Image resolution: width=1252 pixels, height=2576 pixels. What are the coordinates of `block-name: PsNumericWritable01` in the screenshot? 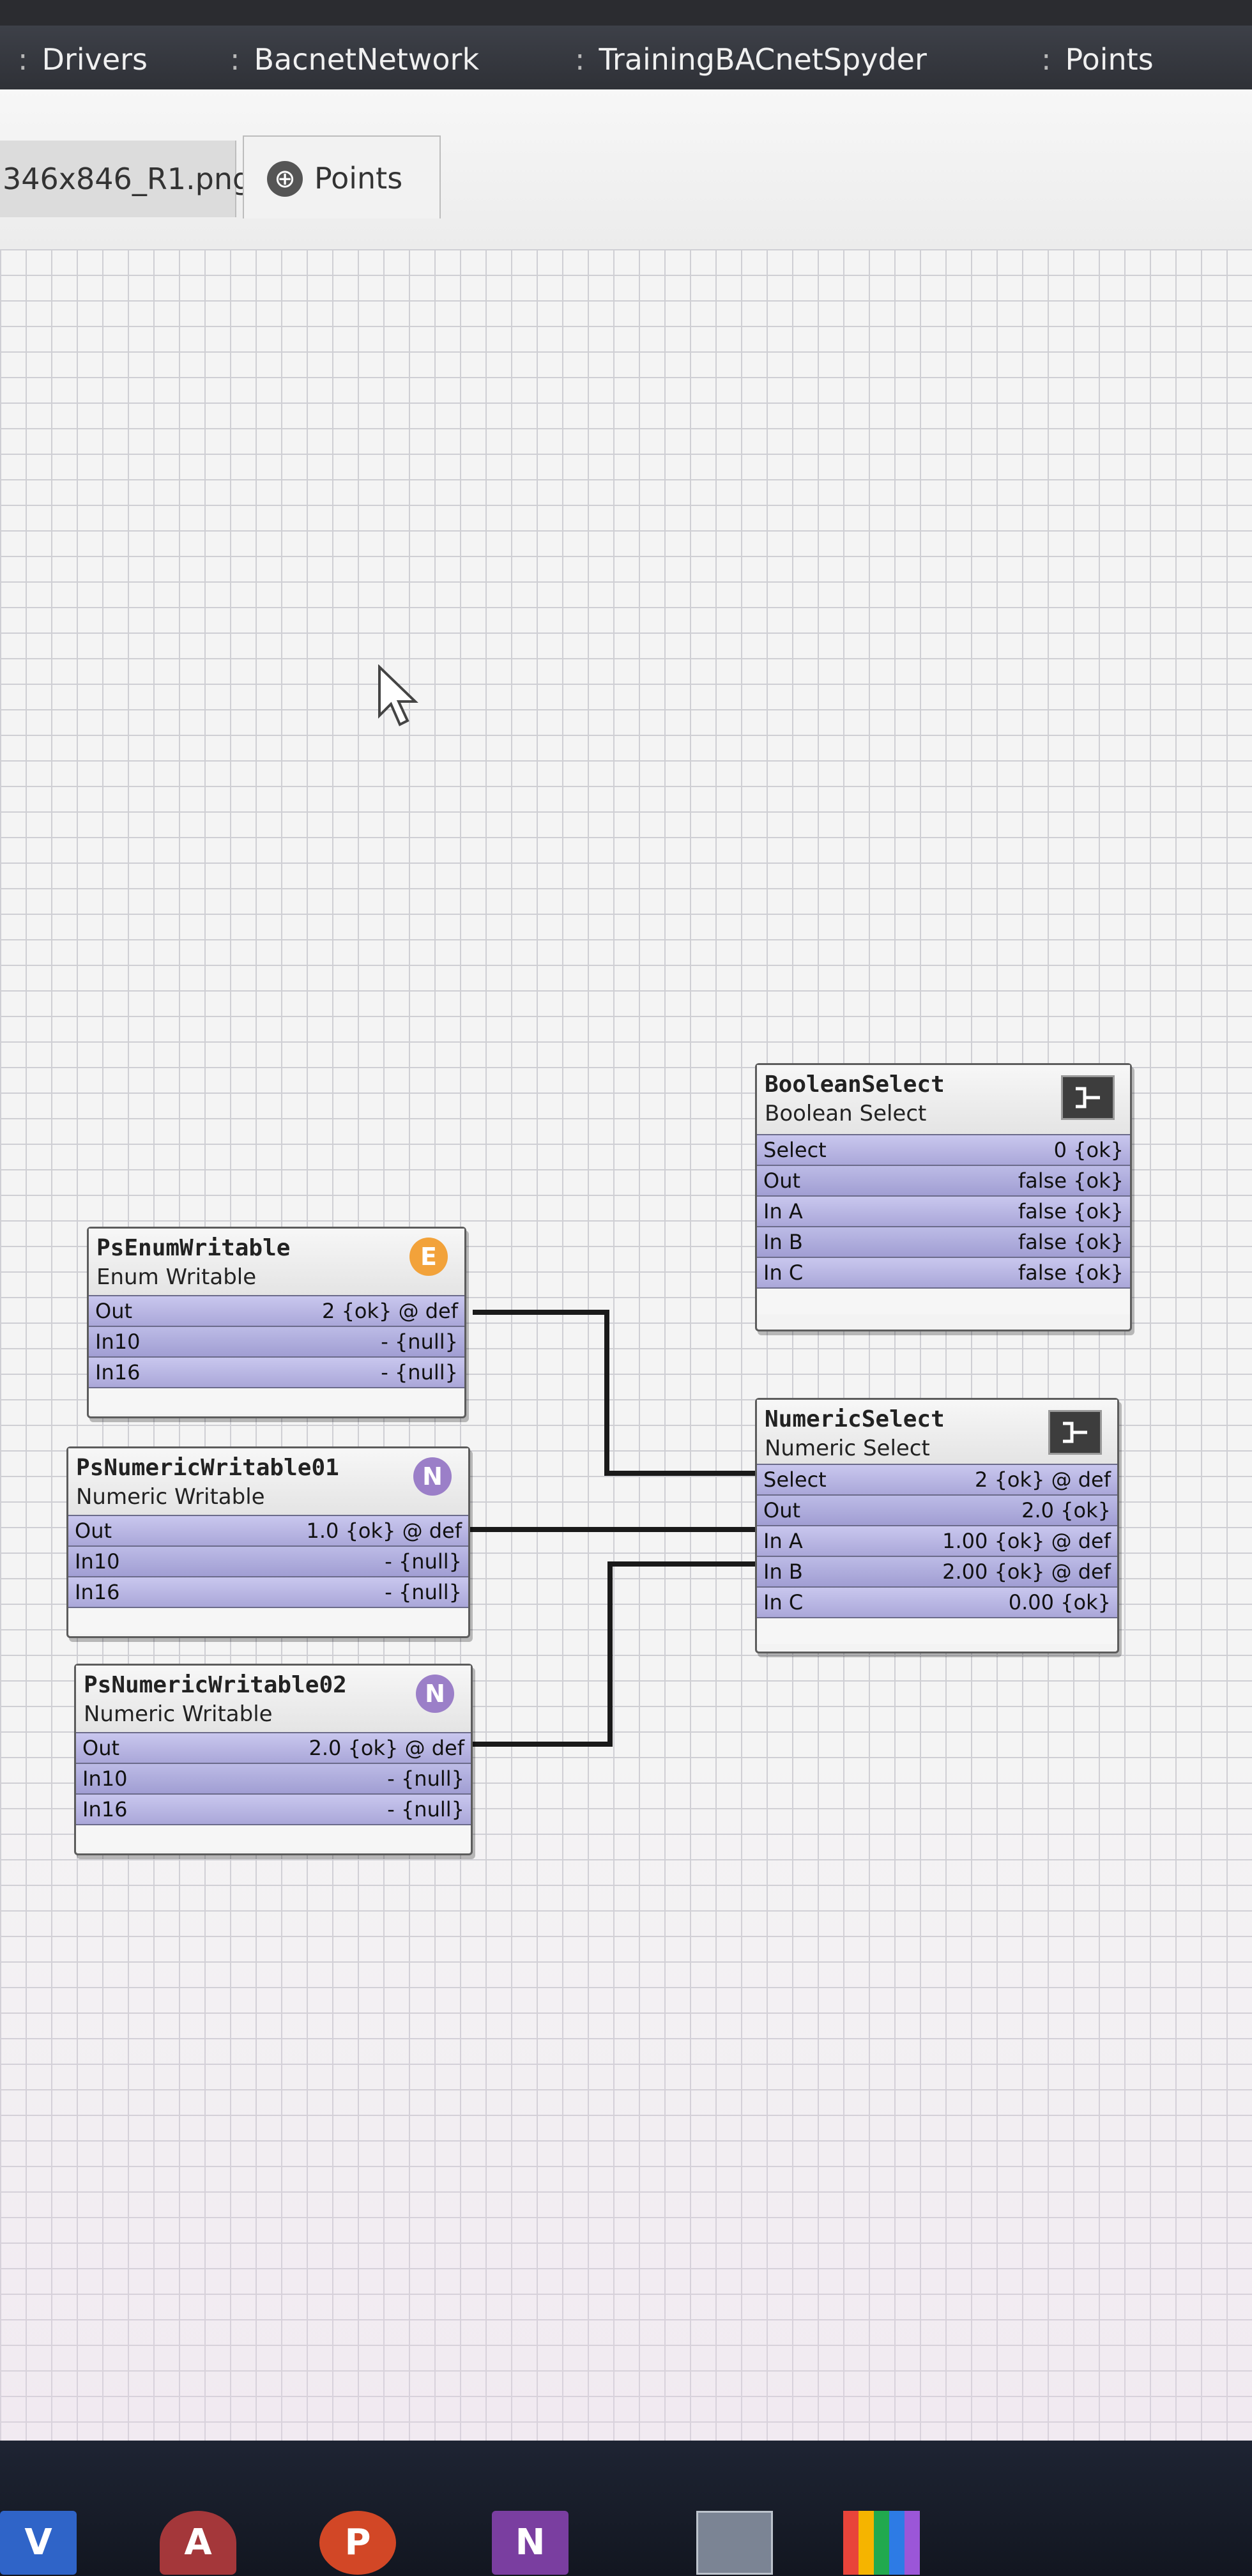 It's located at (207, 1468).